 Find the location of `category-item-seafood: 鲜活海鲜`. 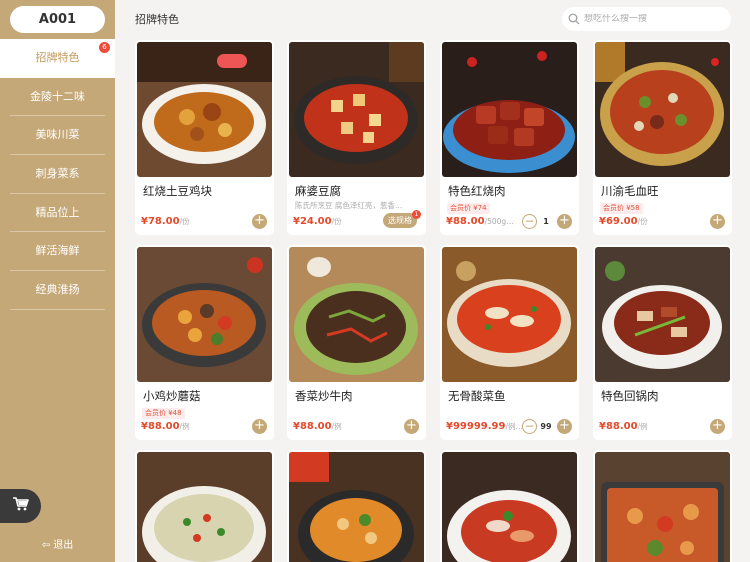

category-item-seafood: 鲜活海鲜 is located at coordinates (57, 251).